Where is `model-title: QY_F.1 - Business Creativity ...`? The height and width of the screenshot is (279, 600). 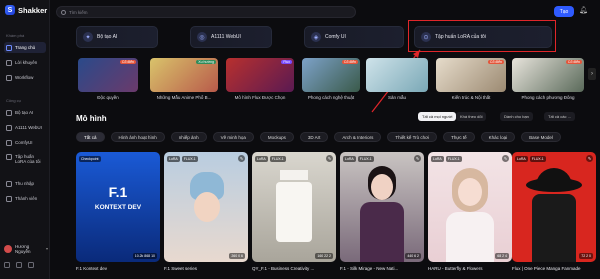 model-title: QY_F.1 - Business Creativity ... is located at coordinates (295, 268).